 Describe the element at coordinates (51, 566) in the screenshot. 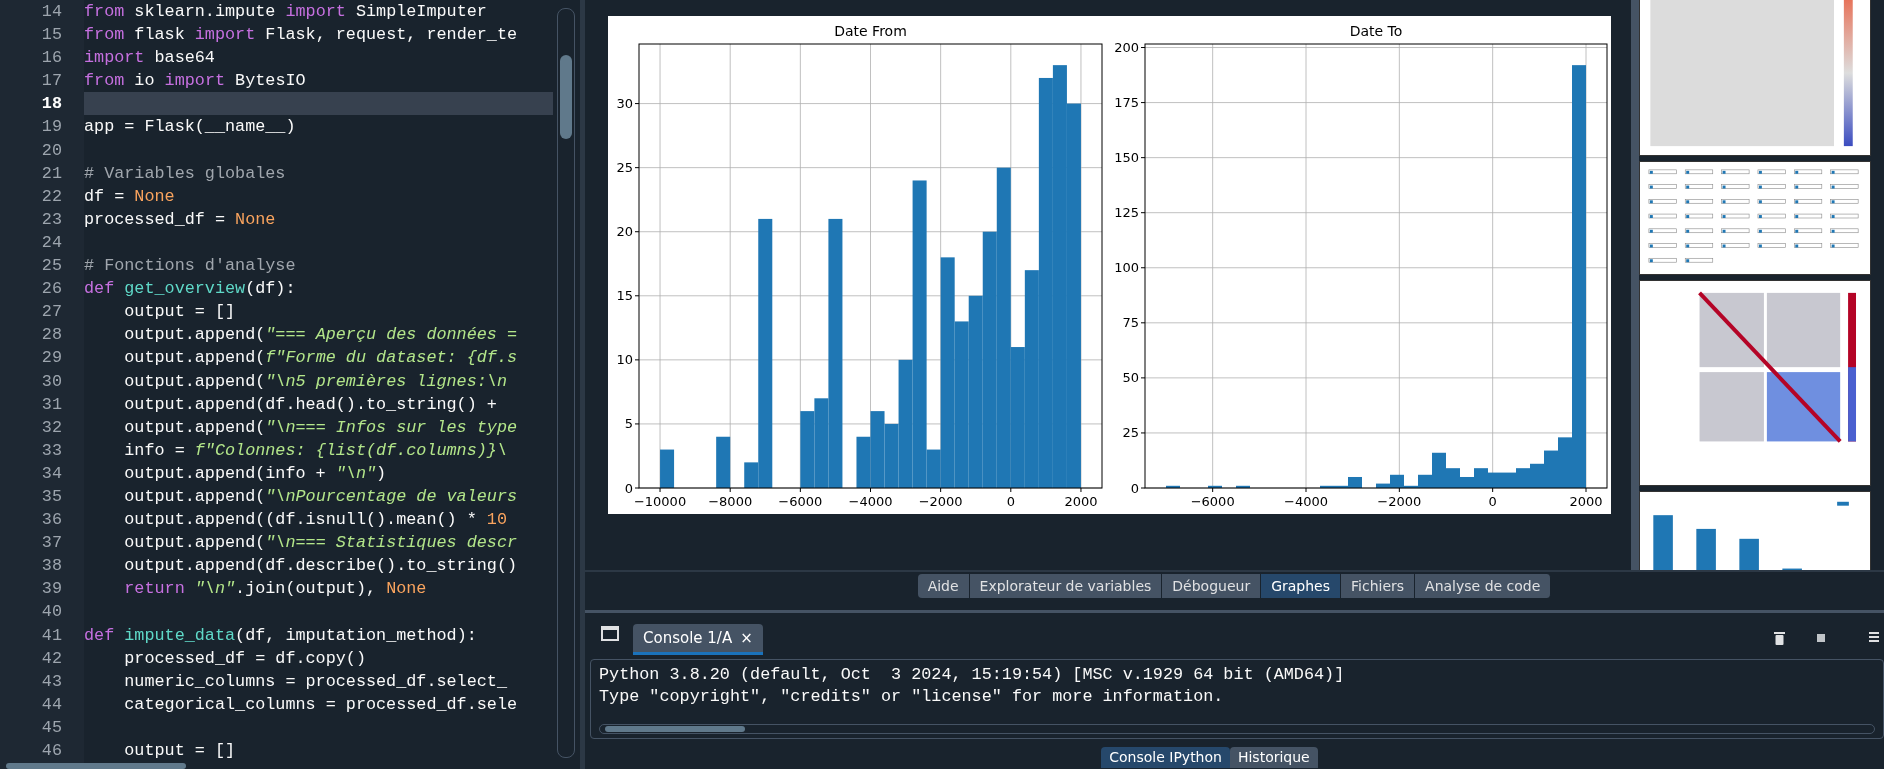

I see `line-number: 38` at that location.